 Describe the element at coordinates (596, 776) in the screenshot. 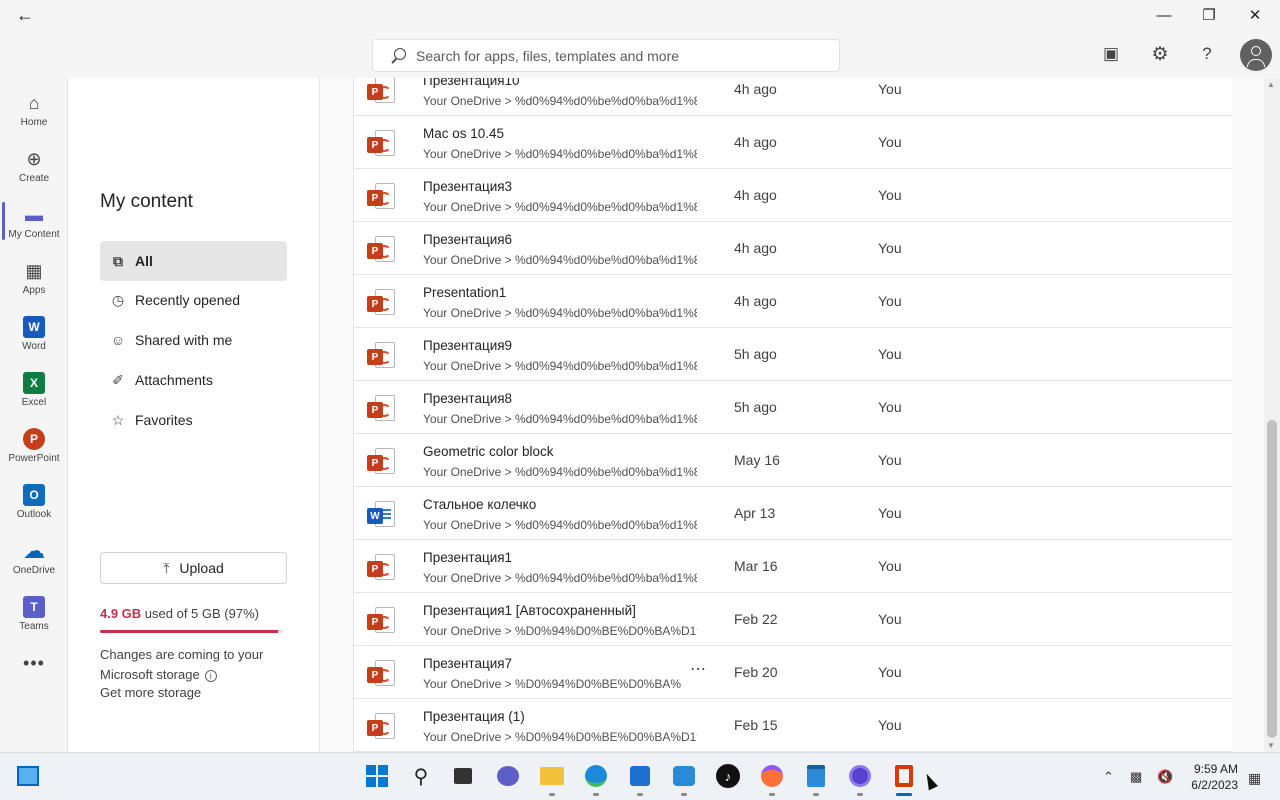

I see `edge-icon` at that location.